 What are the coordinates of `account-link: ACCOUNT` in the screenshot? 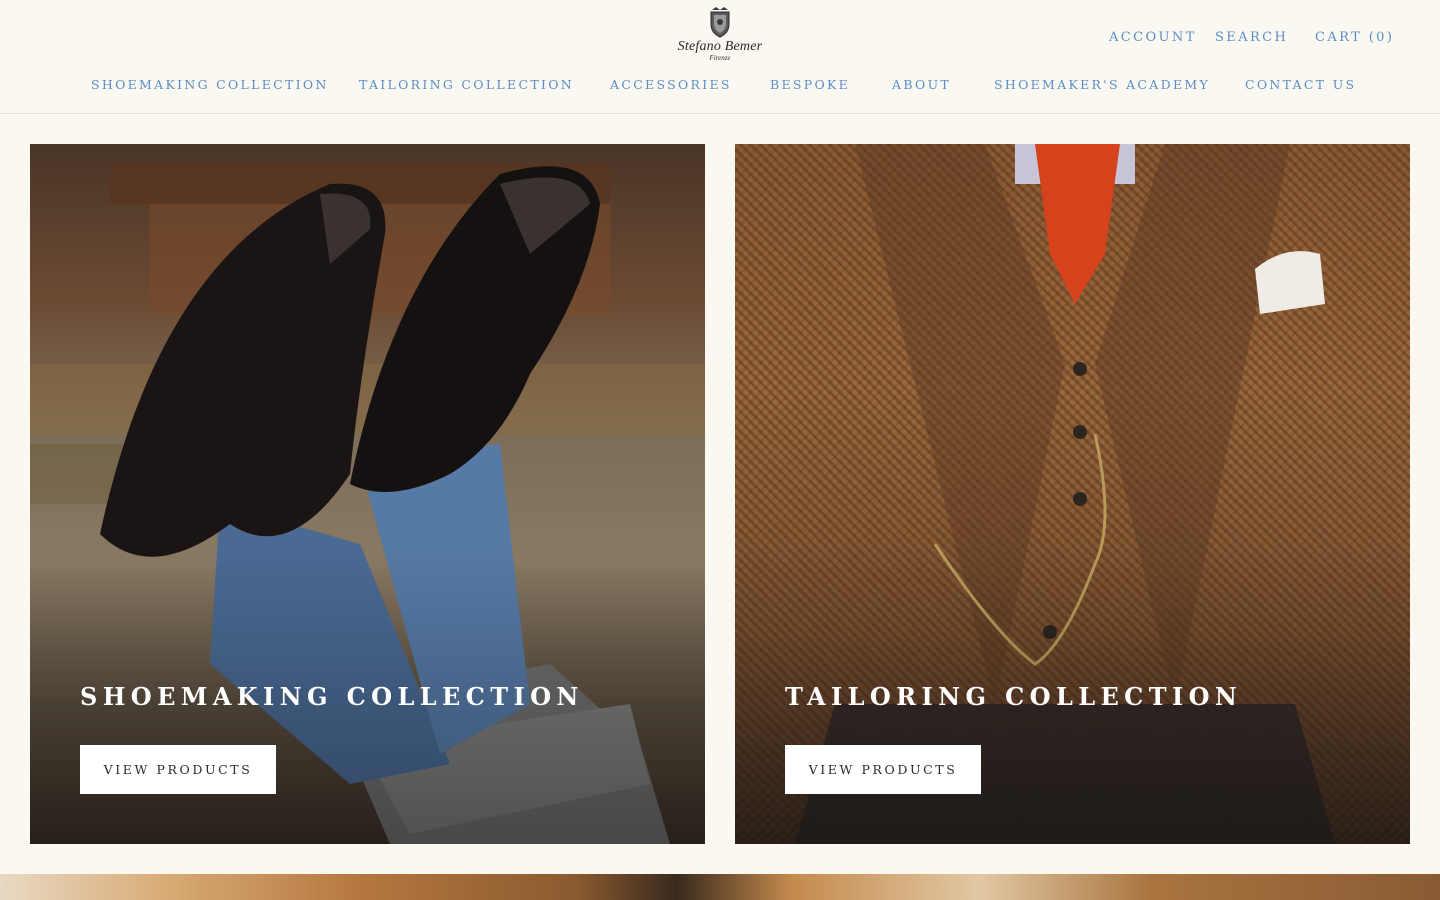 It's located at (1153, 37).